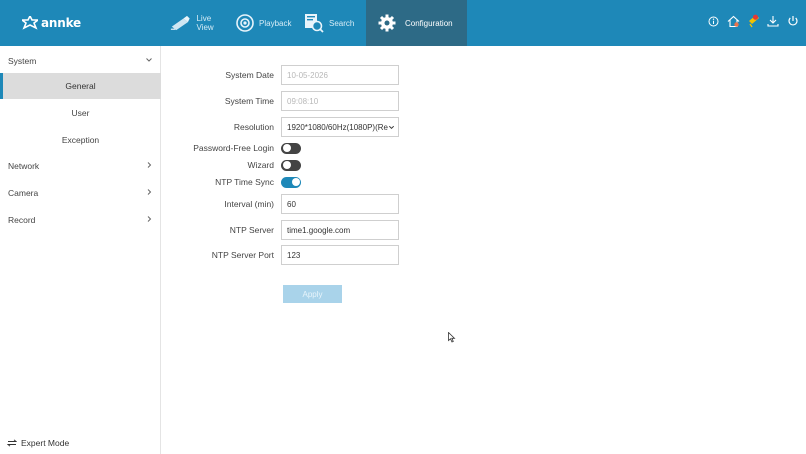 The image size is (806, 454). What do you see at coordinates (291, 148) in the screenshot?
I see `password-free-login-toggle` at bounding box center [291, 148].